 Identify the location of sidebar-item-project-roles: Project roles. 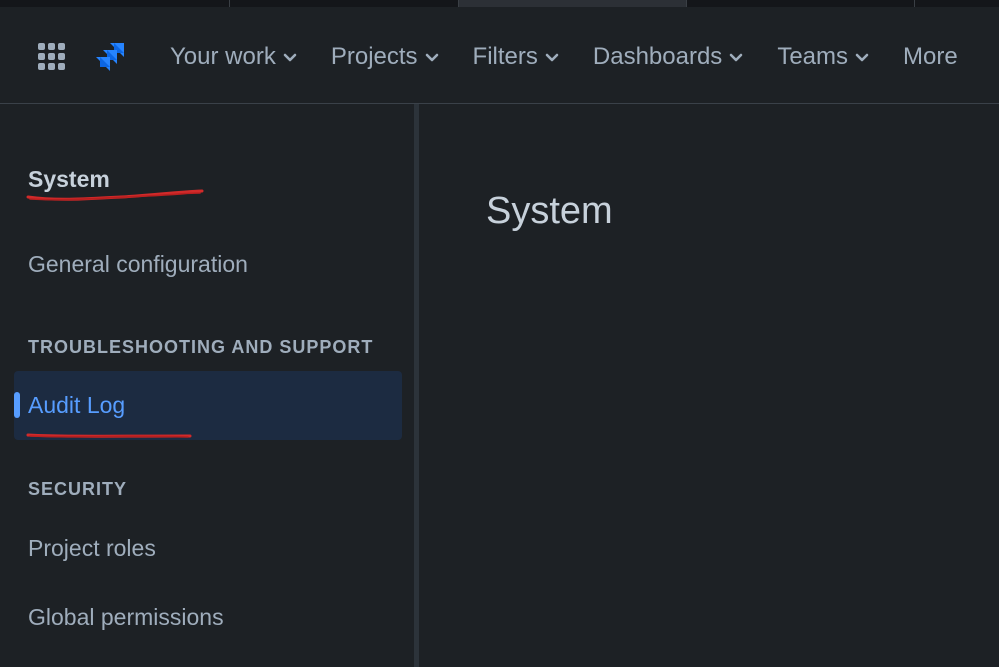
(92, 548).